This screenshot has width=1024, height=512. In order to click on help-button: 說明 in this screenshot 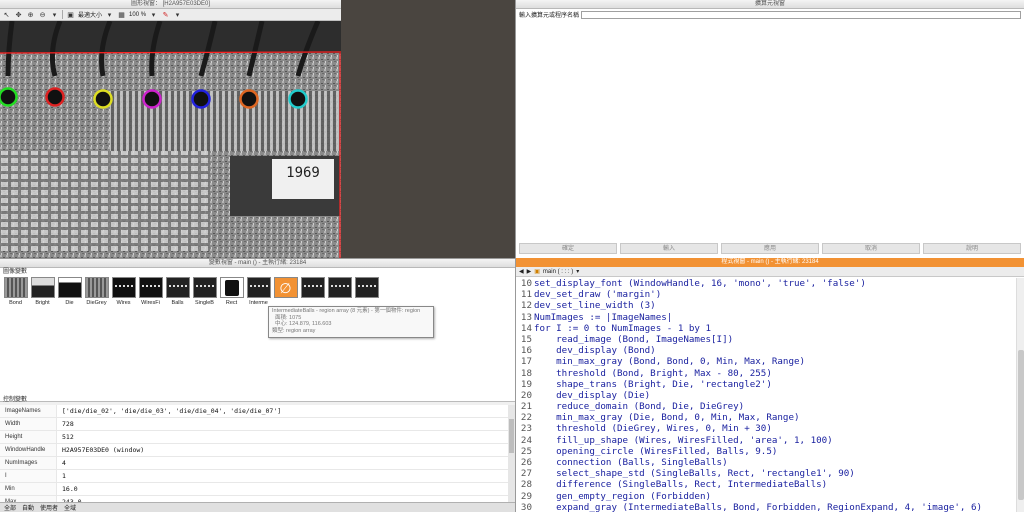, I will do `click(972, 248)`.